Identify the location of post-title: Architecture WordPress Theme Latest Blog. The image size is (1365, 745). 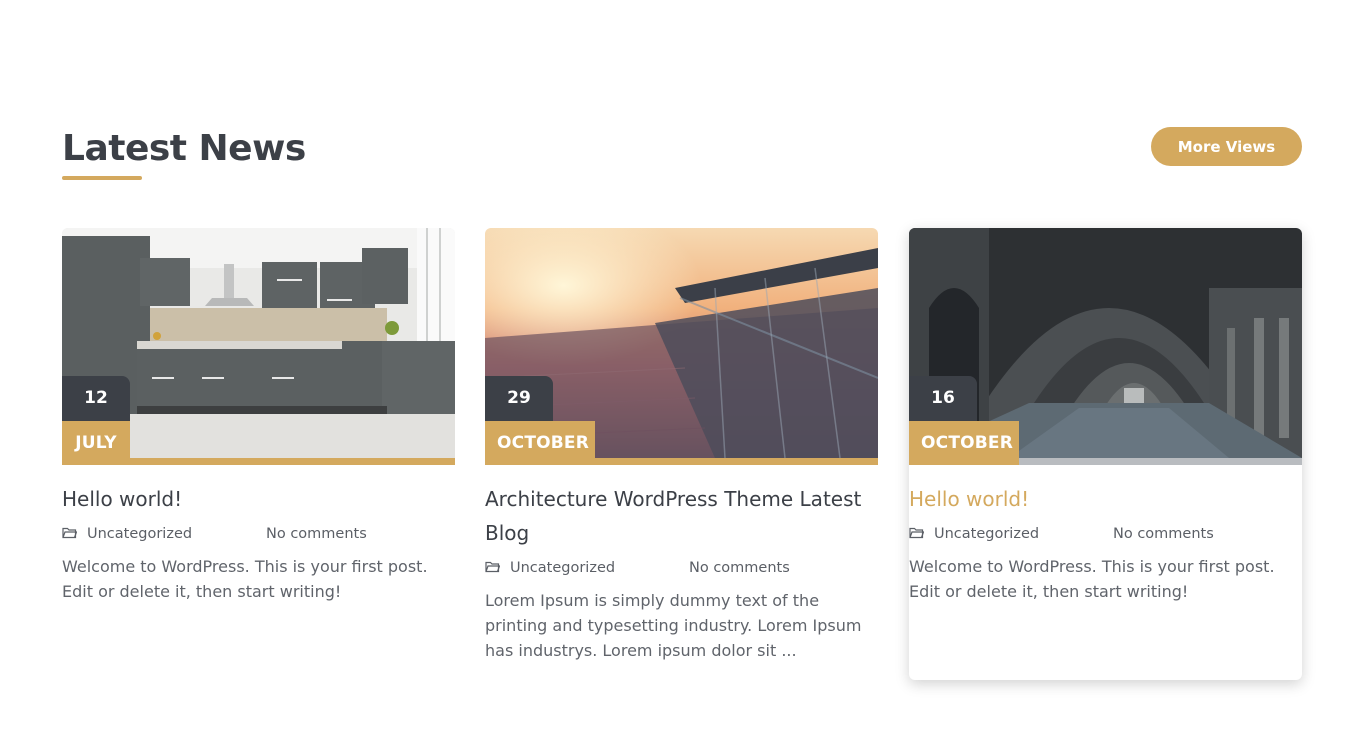
(681, 516).